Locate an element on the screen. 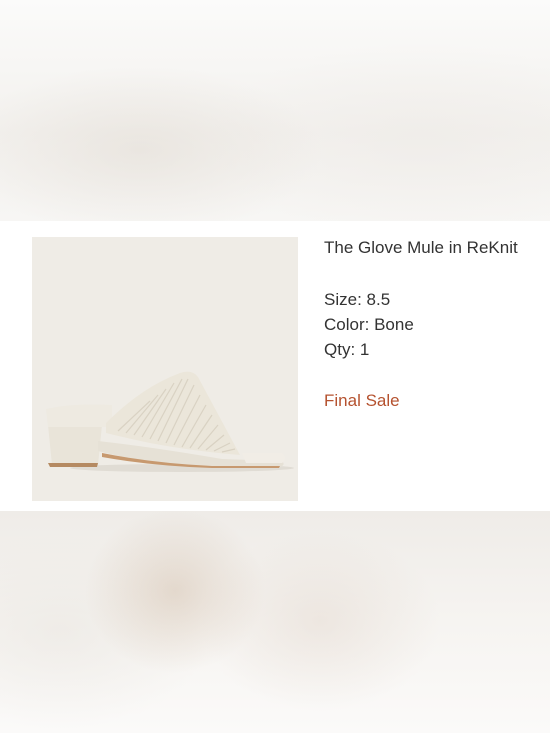 This screenshot has height=733, width=550. product-attributes: Size: 8.5 Color: Bone Qty: 1 is located at coordinates (434, 324).